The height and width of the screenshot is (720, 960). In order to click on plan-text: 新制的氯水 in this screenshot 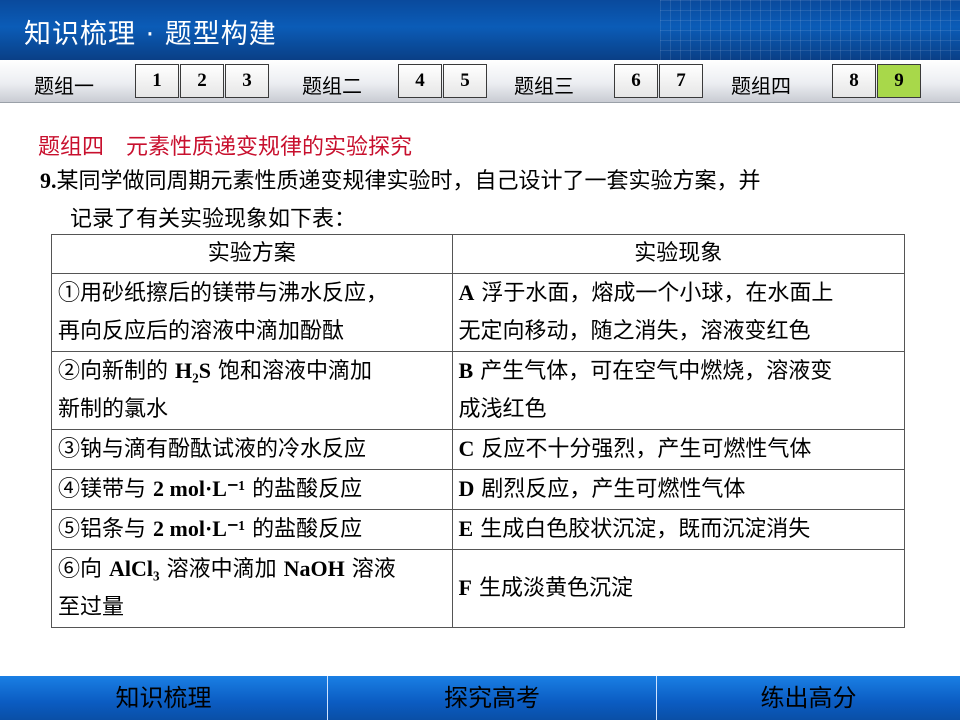, I will do `click(113, 409)`.